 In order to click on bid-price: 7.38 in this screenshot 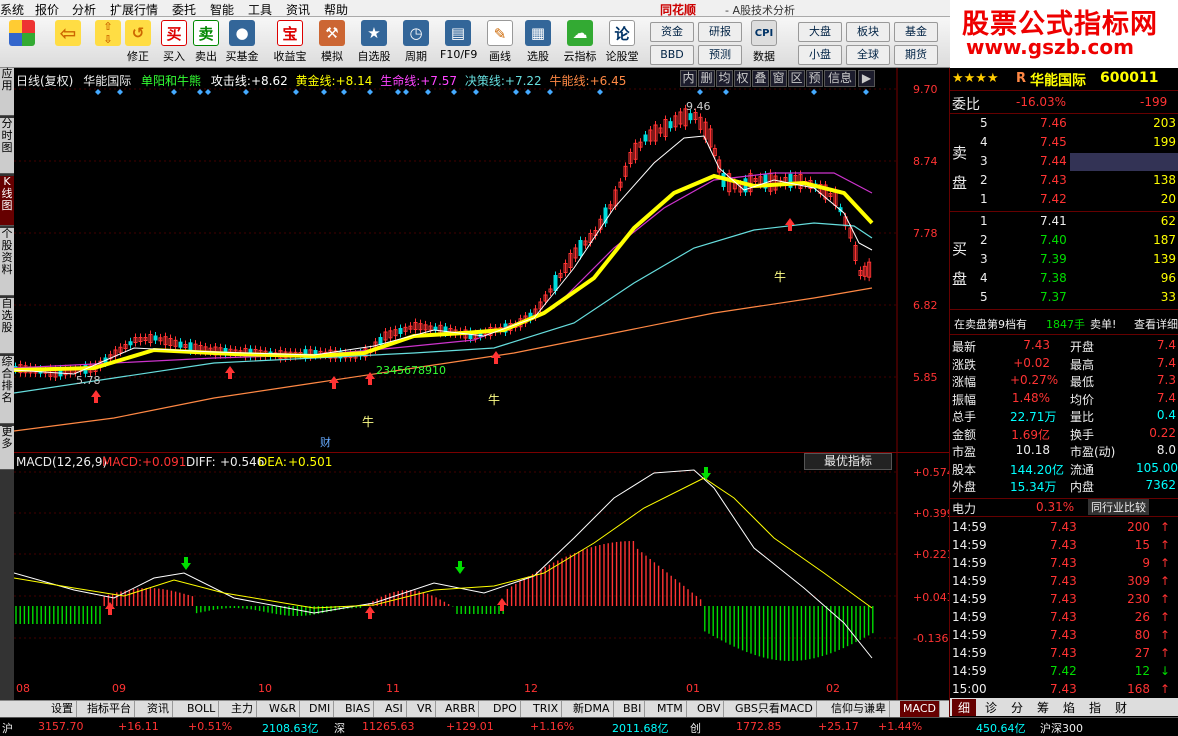, I will do `click(1053, 278)`.